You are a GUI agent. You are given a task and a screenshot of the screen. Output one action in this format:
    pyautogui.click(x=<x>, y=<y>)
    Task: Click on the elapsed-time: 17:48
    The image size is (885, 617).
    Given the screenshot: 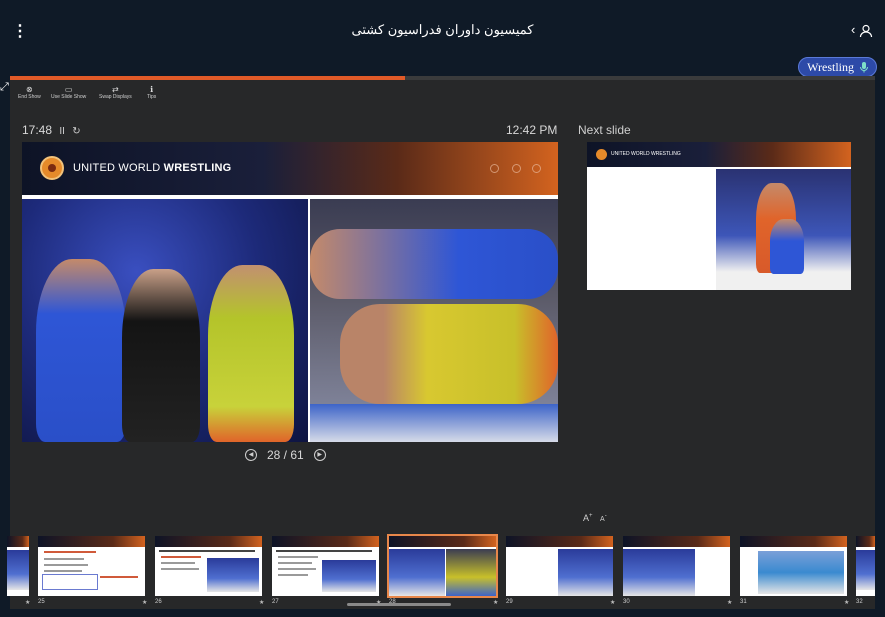 What is the action you would take?
    pyautogui.click(x=37, y=130)
    